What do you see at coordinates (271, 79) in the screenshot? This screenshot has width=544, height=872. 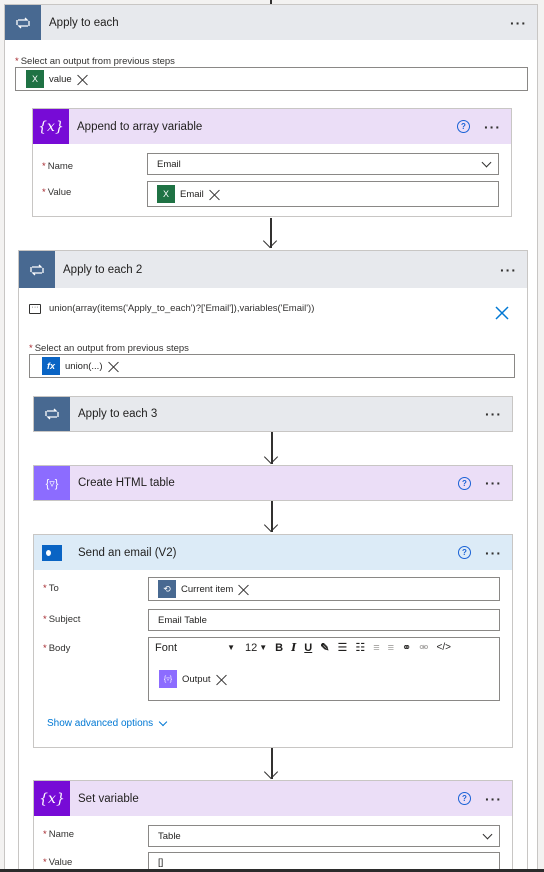 I see `select-output-field: X value` at bounding box center [271, 79].